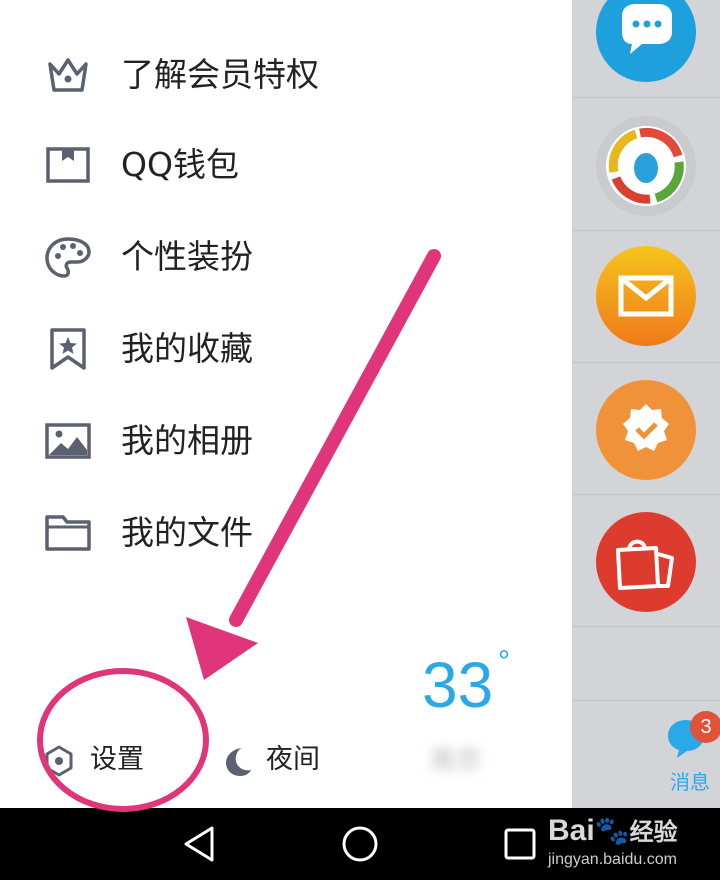  What do you see at coordinates (68, 349) in the screenshot?
I see `bookmark-star-icon` at bounding box center [68, 349].